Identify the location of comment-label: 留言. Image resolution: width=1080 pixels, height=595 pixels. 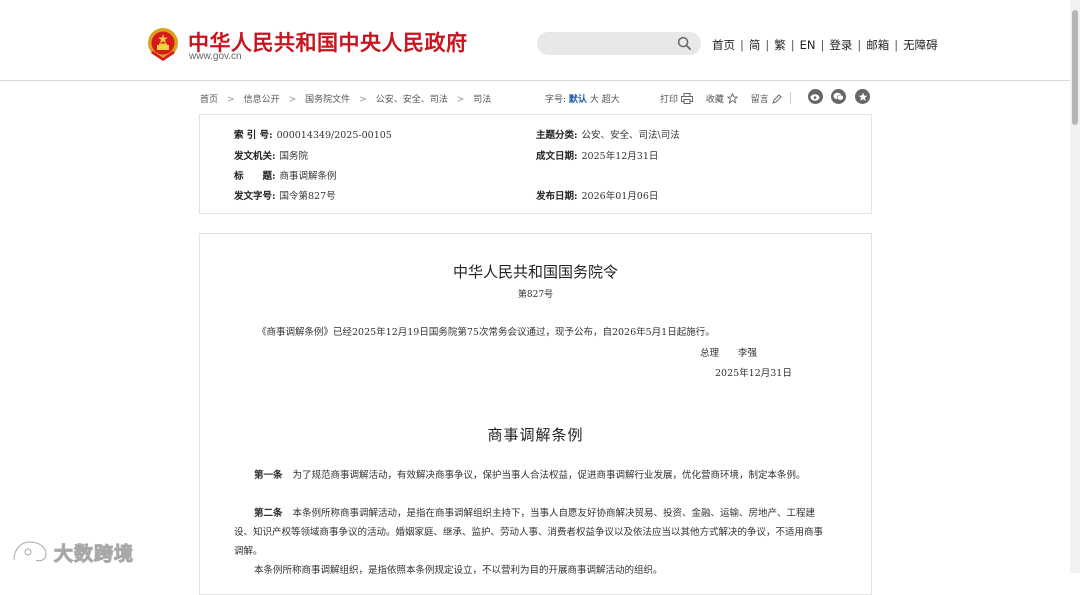
(759, 100).